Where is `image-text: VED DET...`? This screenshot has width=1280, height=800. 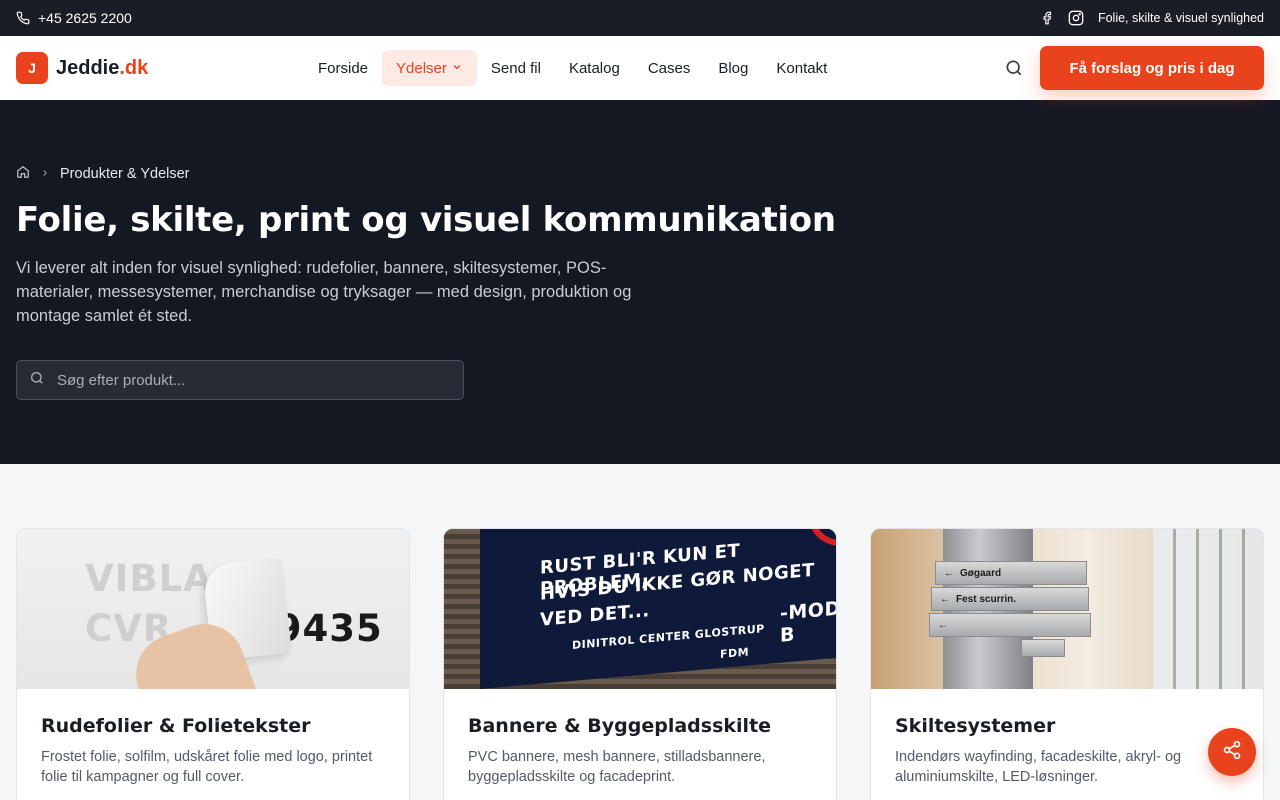
image-text: VED DET... is located at coordinates (595, 615).